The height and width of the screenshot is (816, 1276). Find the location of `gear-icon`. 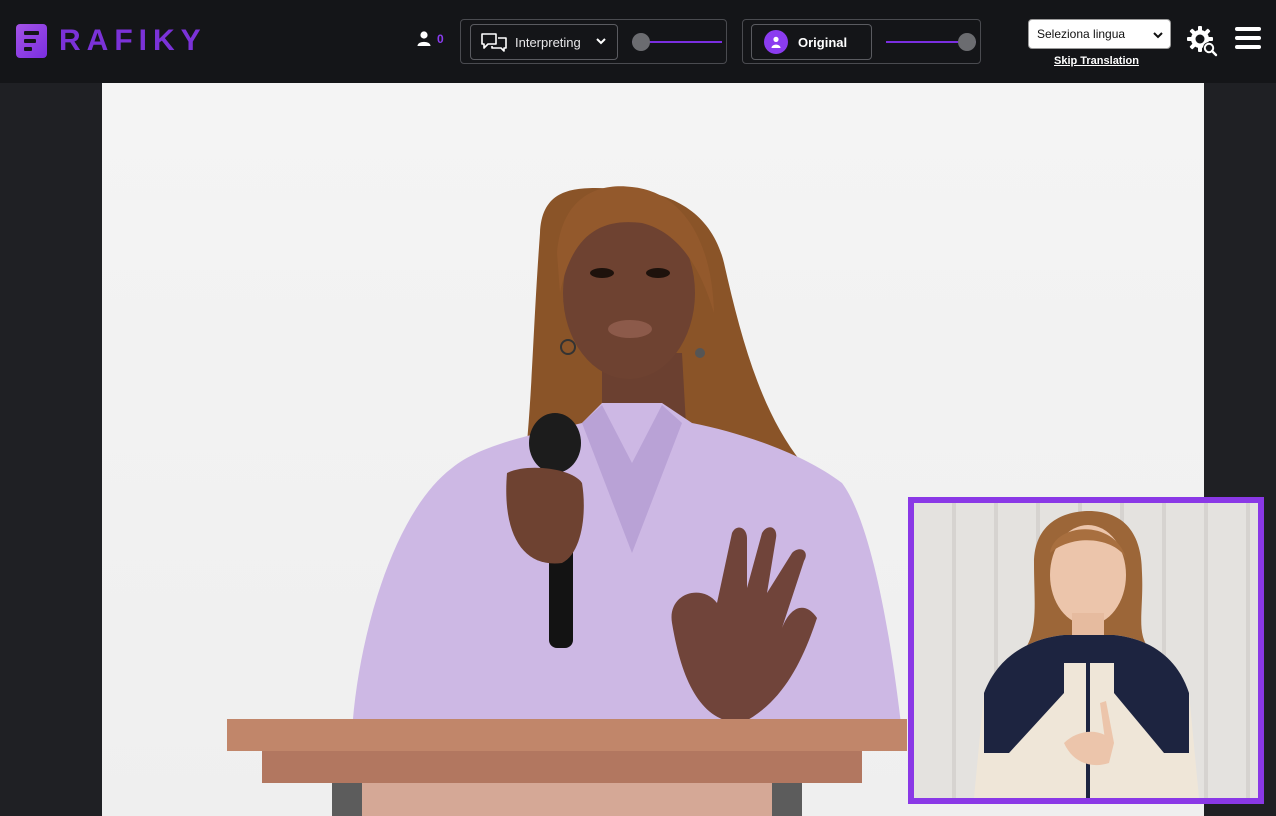

gear-icon is located at coordinates (1202, 41).